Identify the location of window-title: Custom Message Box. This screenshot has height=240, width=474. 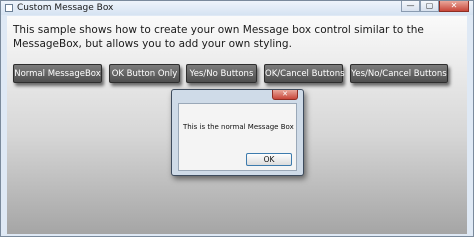
(65, 8).